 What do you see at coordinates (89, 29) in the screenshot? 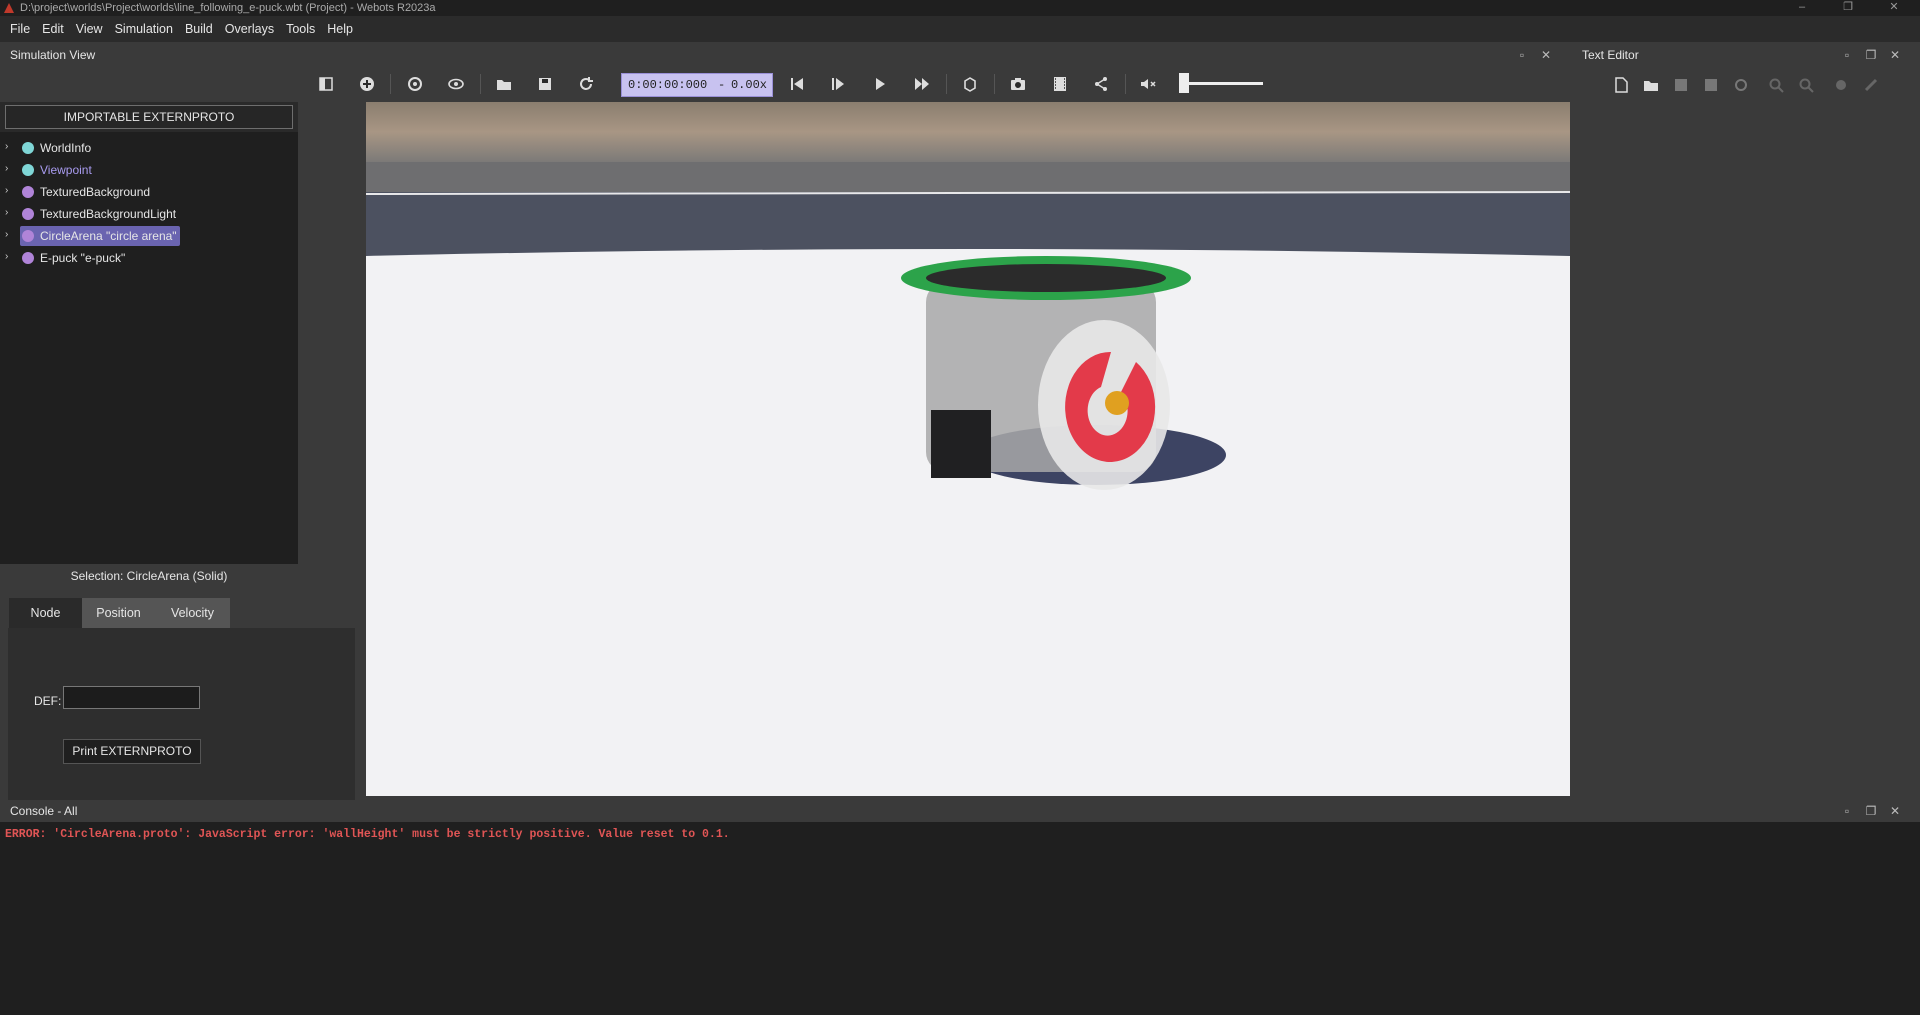
I see `menu-view: View` at bounding box center [89, 29].